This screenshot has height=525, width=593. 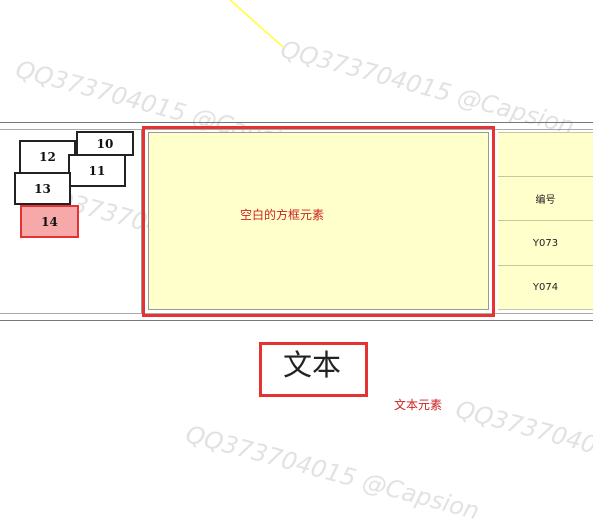 What do you see at coordinates (296, 122) in the screenshot?
I see `top-border-line` at bounding box center [296, 122].